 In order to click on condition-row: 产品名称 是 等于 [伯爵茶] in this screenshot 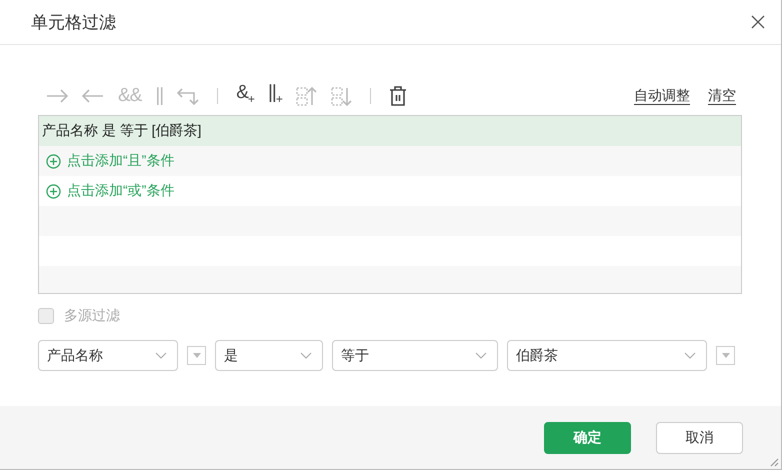, I will do `click(390, 131)`.